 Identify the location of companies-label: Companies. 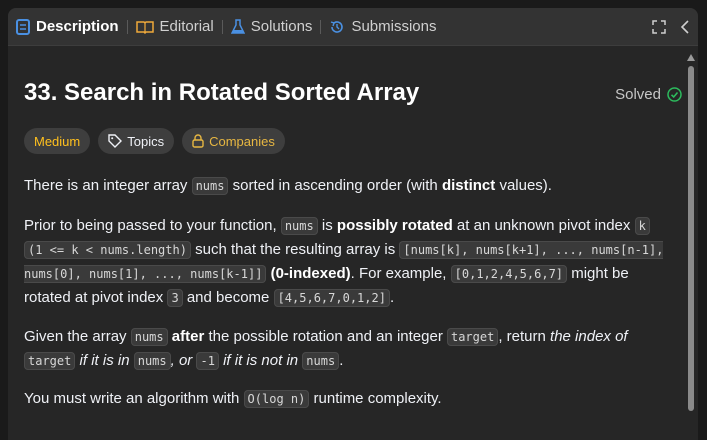
(242, 141).